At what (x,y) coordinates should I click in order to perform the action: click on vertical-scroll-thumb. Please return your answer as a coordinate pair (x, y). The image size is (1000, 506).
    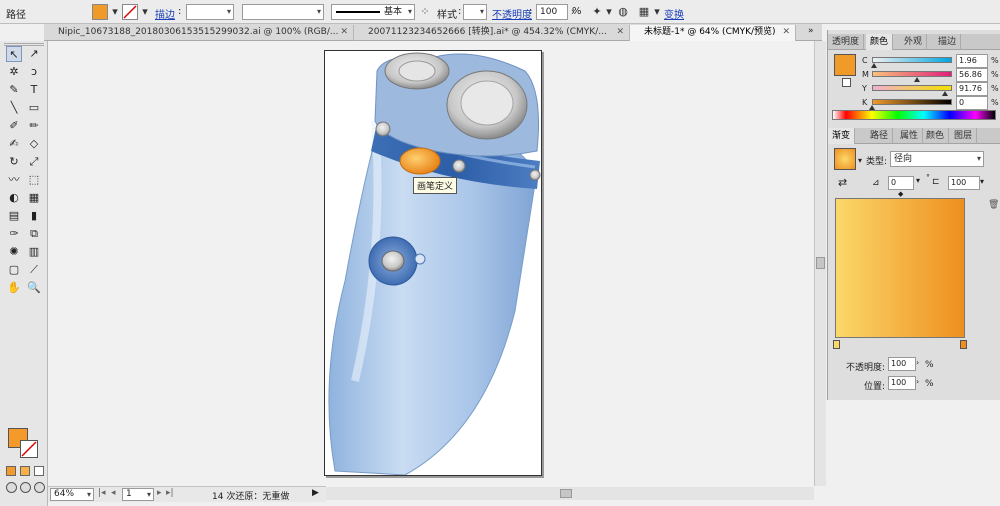
    Looking at the image, I should click on (820, 263).